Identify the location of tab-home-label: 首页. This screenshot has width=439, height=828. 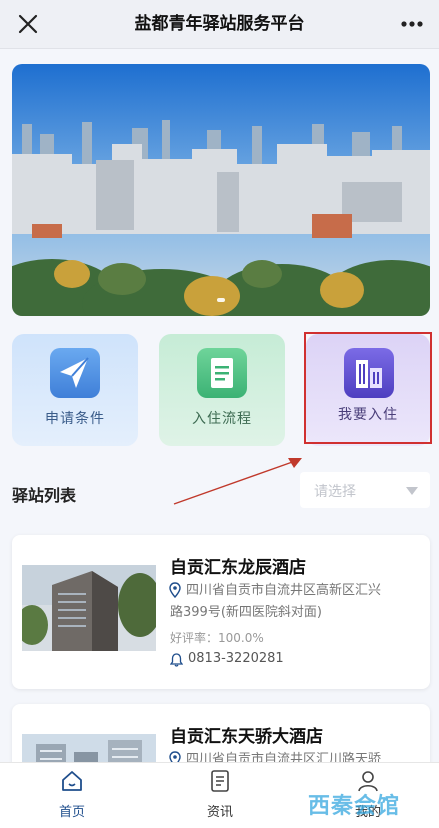
(71, 812).